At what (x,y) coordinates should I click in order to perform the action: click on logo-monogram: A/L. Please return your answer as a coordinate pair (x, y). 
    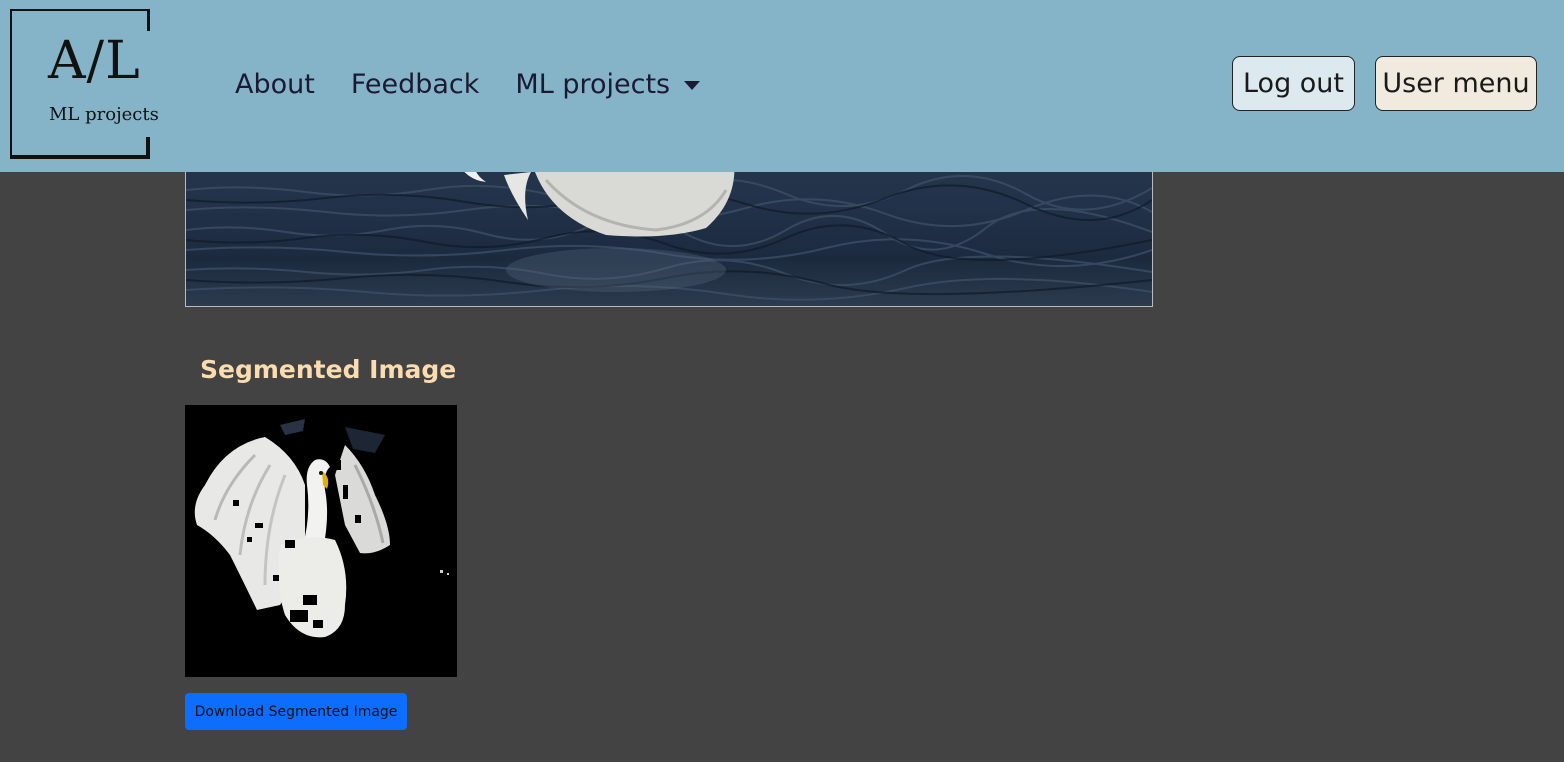
    Looking at the image, I should click on (94, 61).